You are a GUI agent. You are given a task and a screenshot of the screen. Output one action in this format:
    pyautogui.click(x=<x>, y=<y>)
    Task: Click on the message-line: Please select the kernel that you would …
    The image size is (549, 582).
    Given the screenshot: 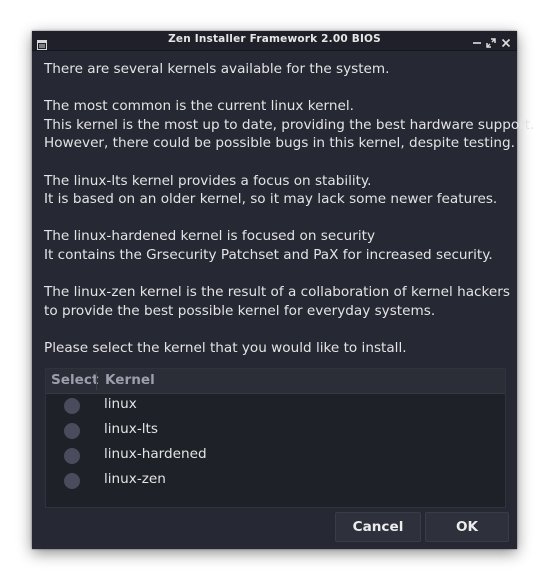 What is the action you would take?
    pyautogui.click(x=225, y=347)
    